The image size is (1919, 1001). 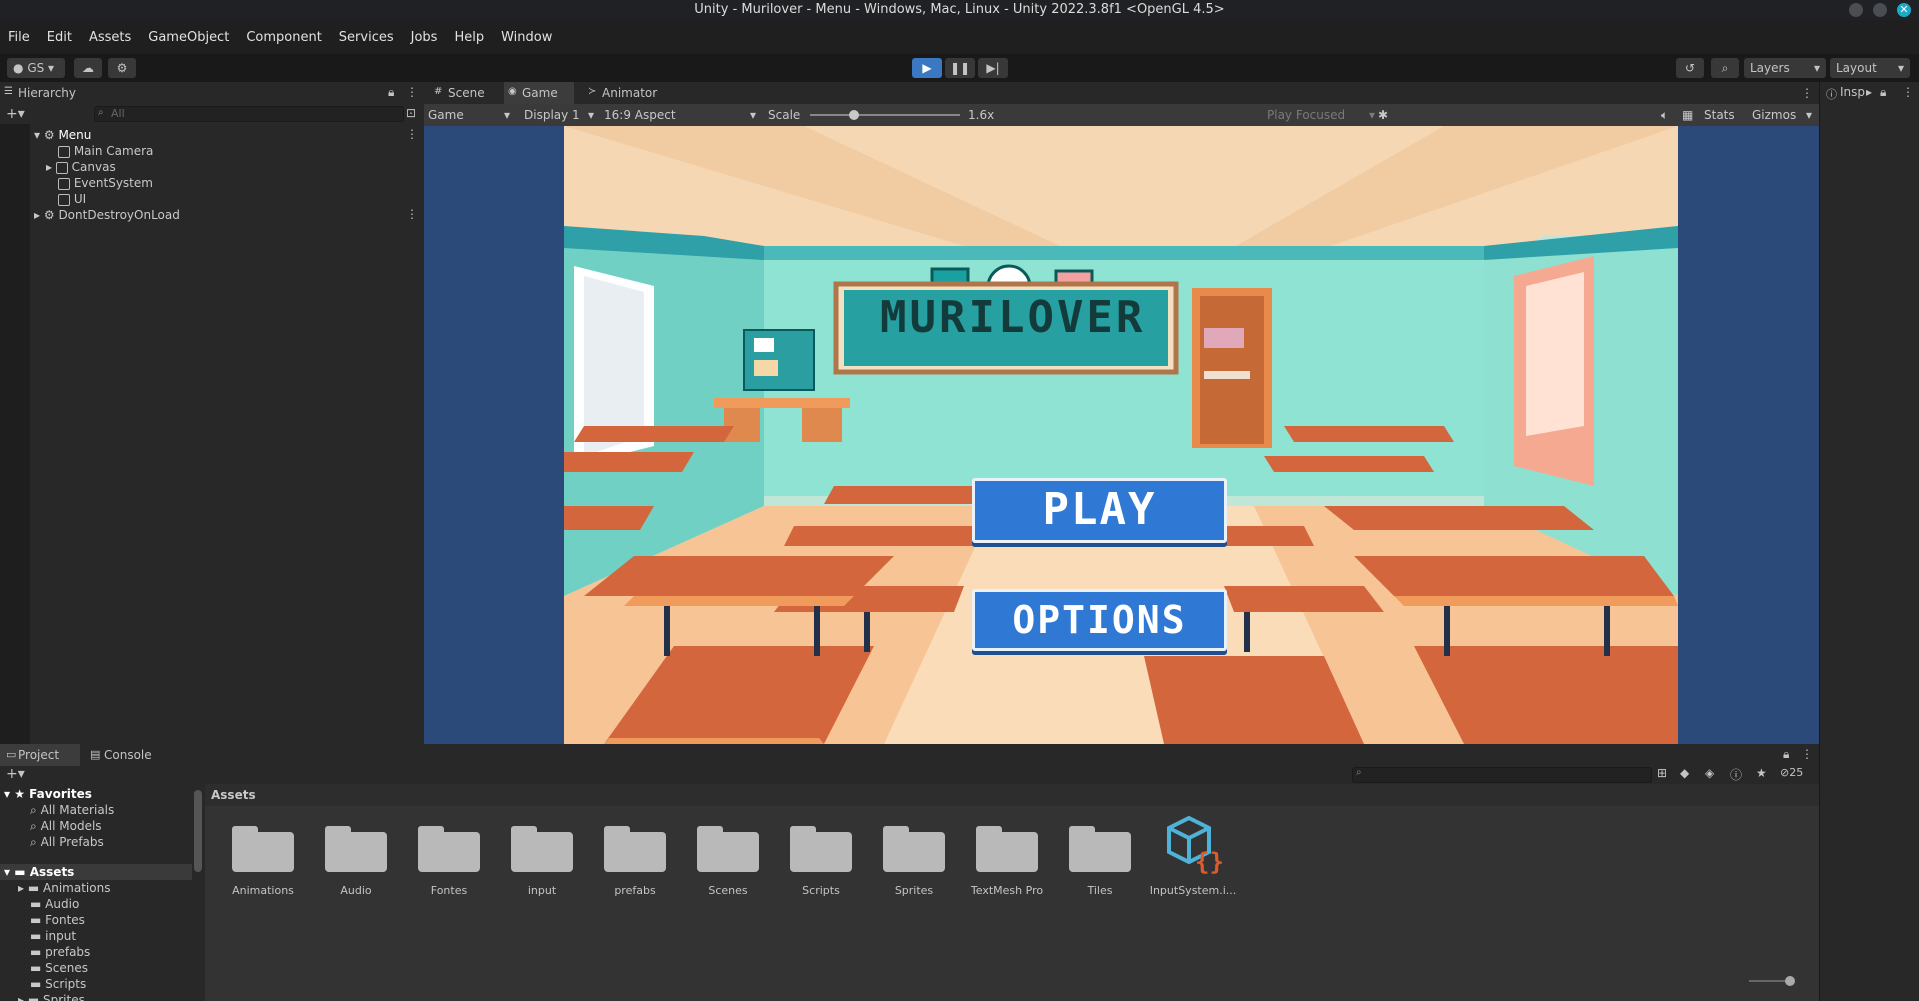 I want to click on step-icon: ▶|, so click(x=993, y=68).